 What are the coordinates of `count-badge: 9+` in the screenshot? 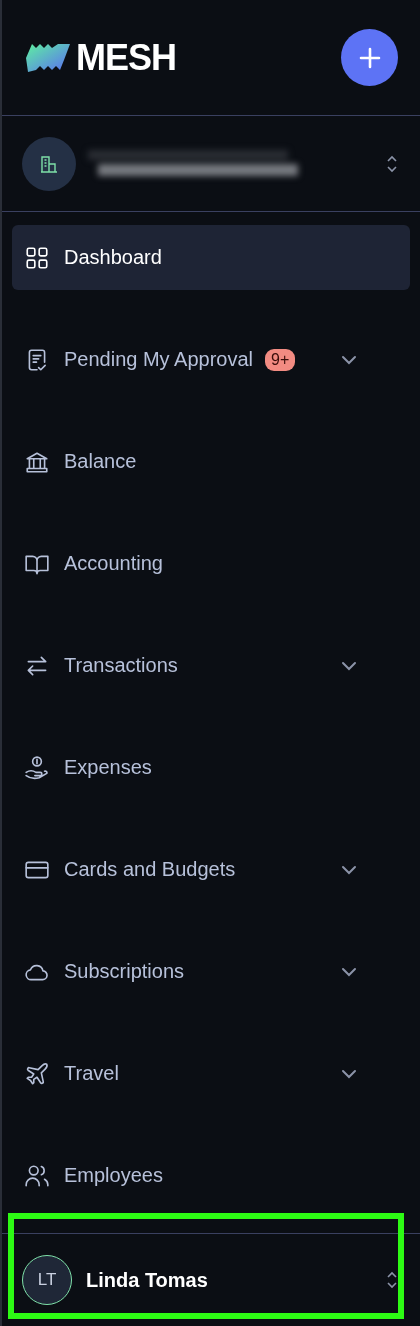 It's located at (280, 359).